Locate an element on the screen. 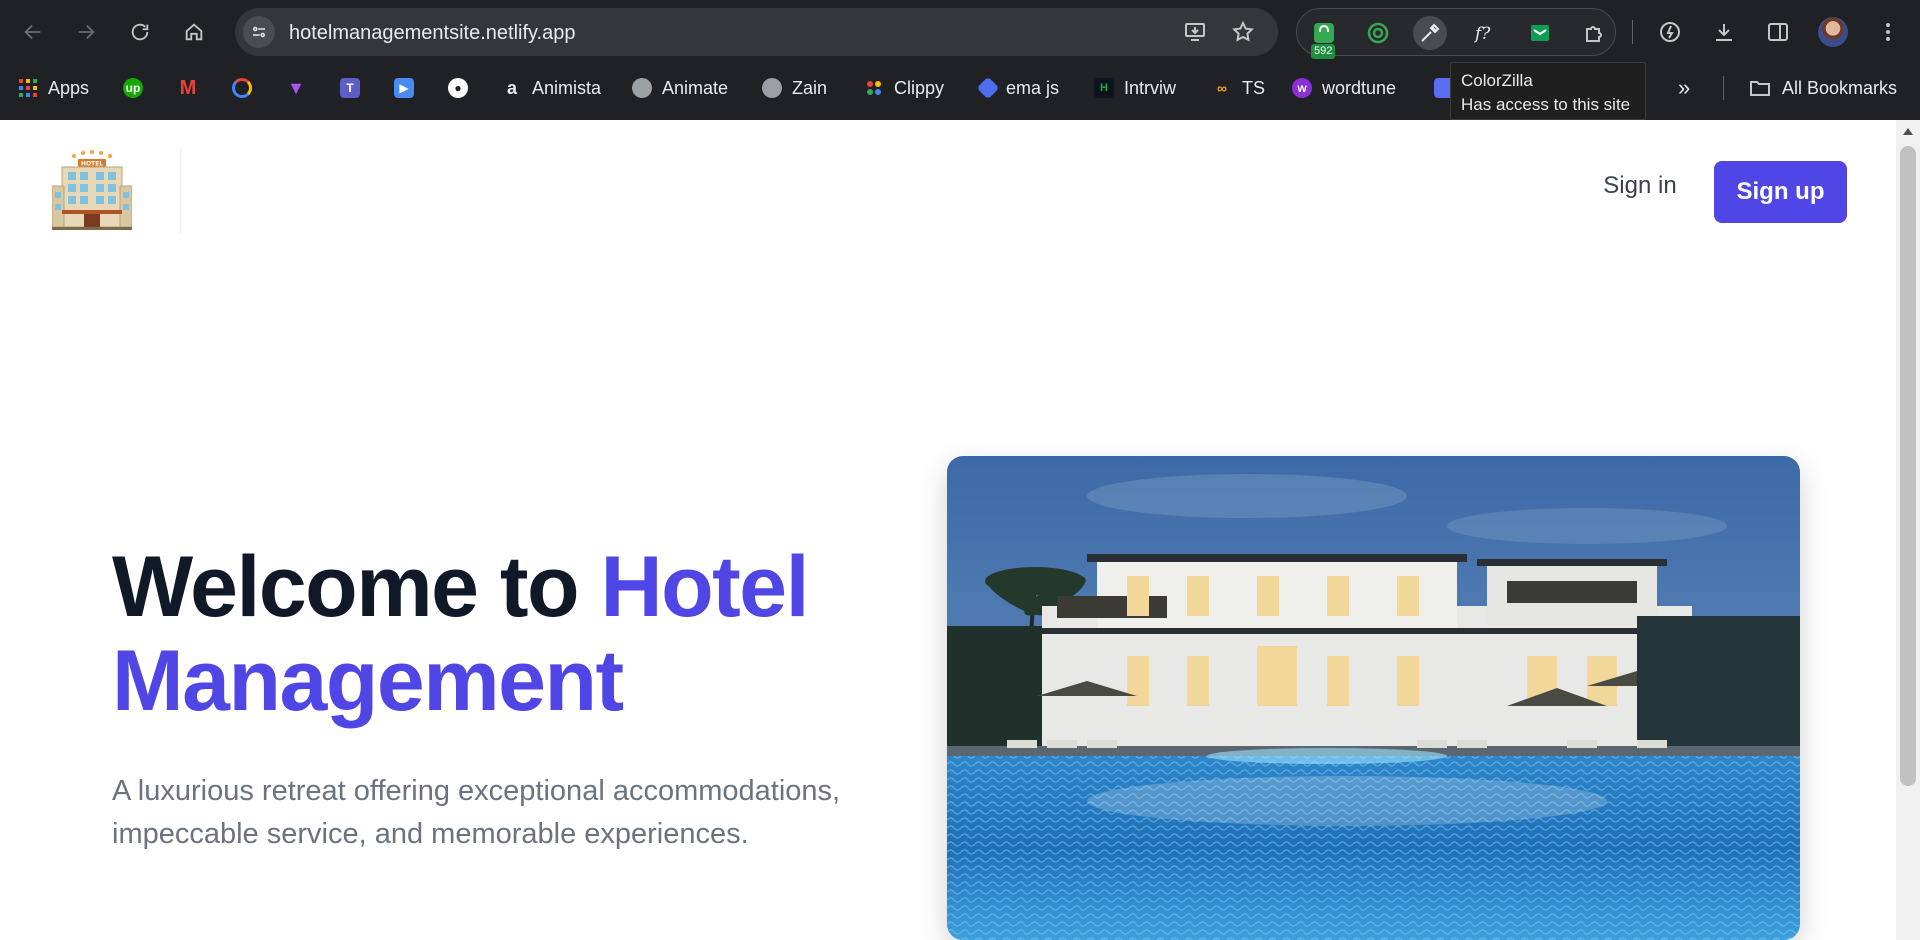 This screenshot has height=940, width=1920. more-bookmarks-button: » is located at coordinates (1684, 88).